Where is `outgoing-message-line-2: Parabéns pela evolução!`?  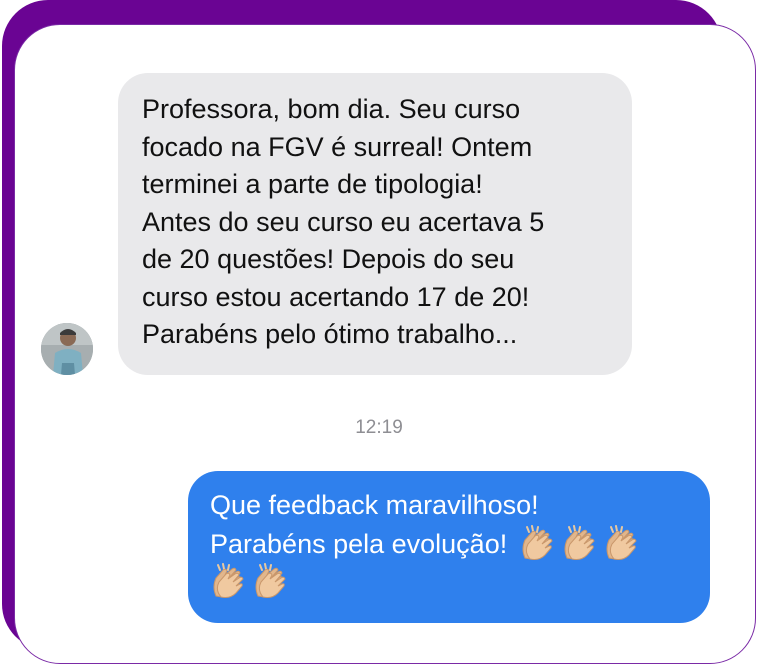
outgoing-message-line-2: Parabéns pela evolução! is located at coordinates (449, 544).